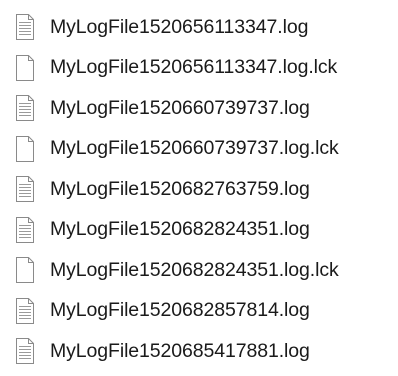 Image resolution: width=398 pixels, height=376 pixels. What do you see at coordinates (180, 310) in the screenshot?
I see `file-name: MyLogFile1520682857814.log` at bounding box center [180, 310].